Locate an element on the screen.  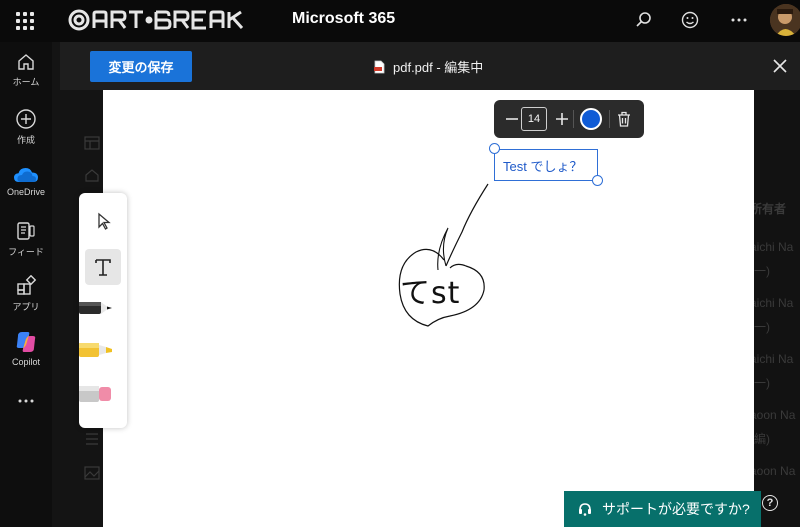
smiley-icon is located at coordinates (690, 20).